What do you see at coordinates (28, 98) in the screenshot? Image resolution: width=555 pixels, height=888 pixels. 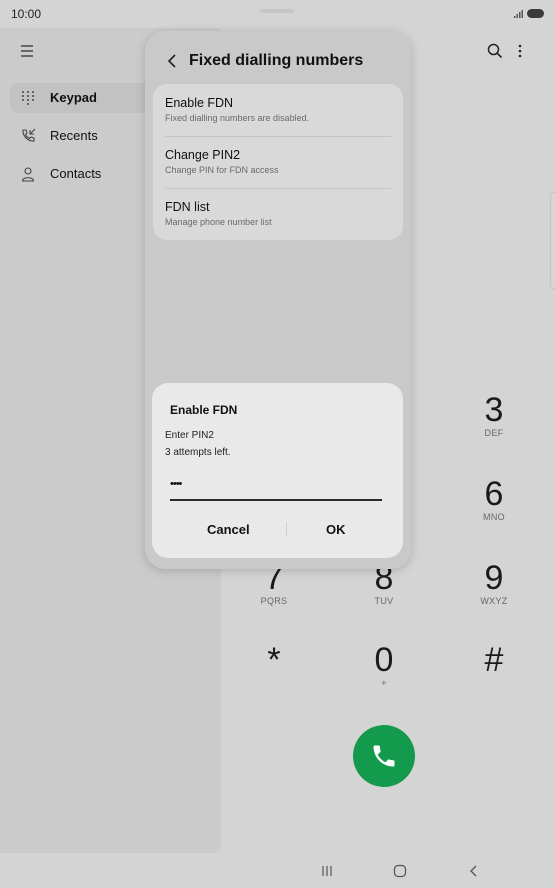 I see `keypad-icon` at bounding box center [28, 98].